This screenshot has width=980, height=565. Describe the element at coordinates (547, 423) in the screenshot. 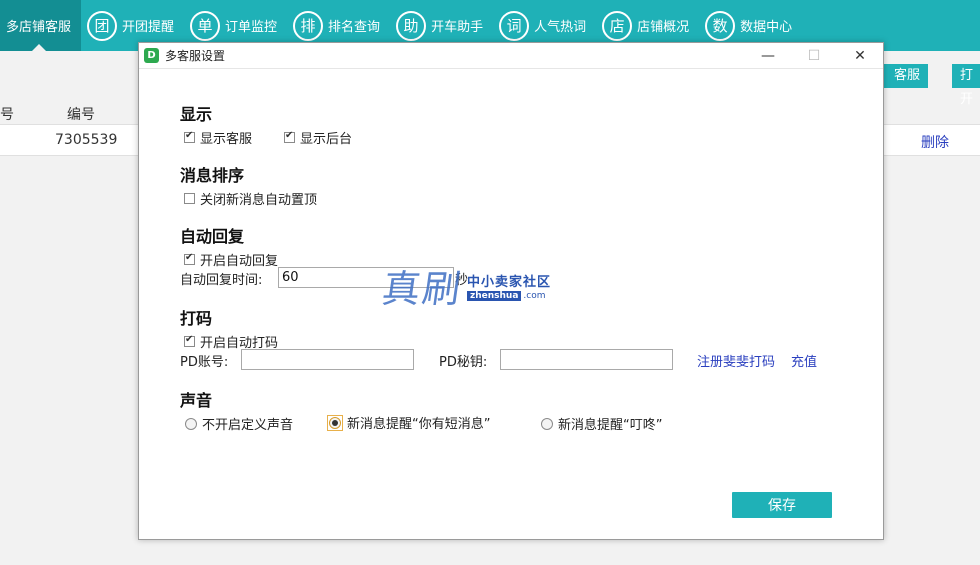

I see `sound-dingdong-radio` at that location.